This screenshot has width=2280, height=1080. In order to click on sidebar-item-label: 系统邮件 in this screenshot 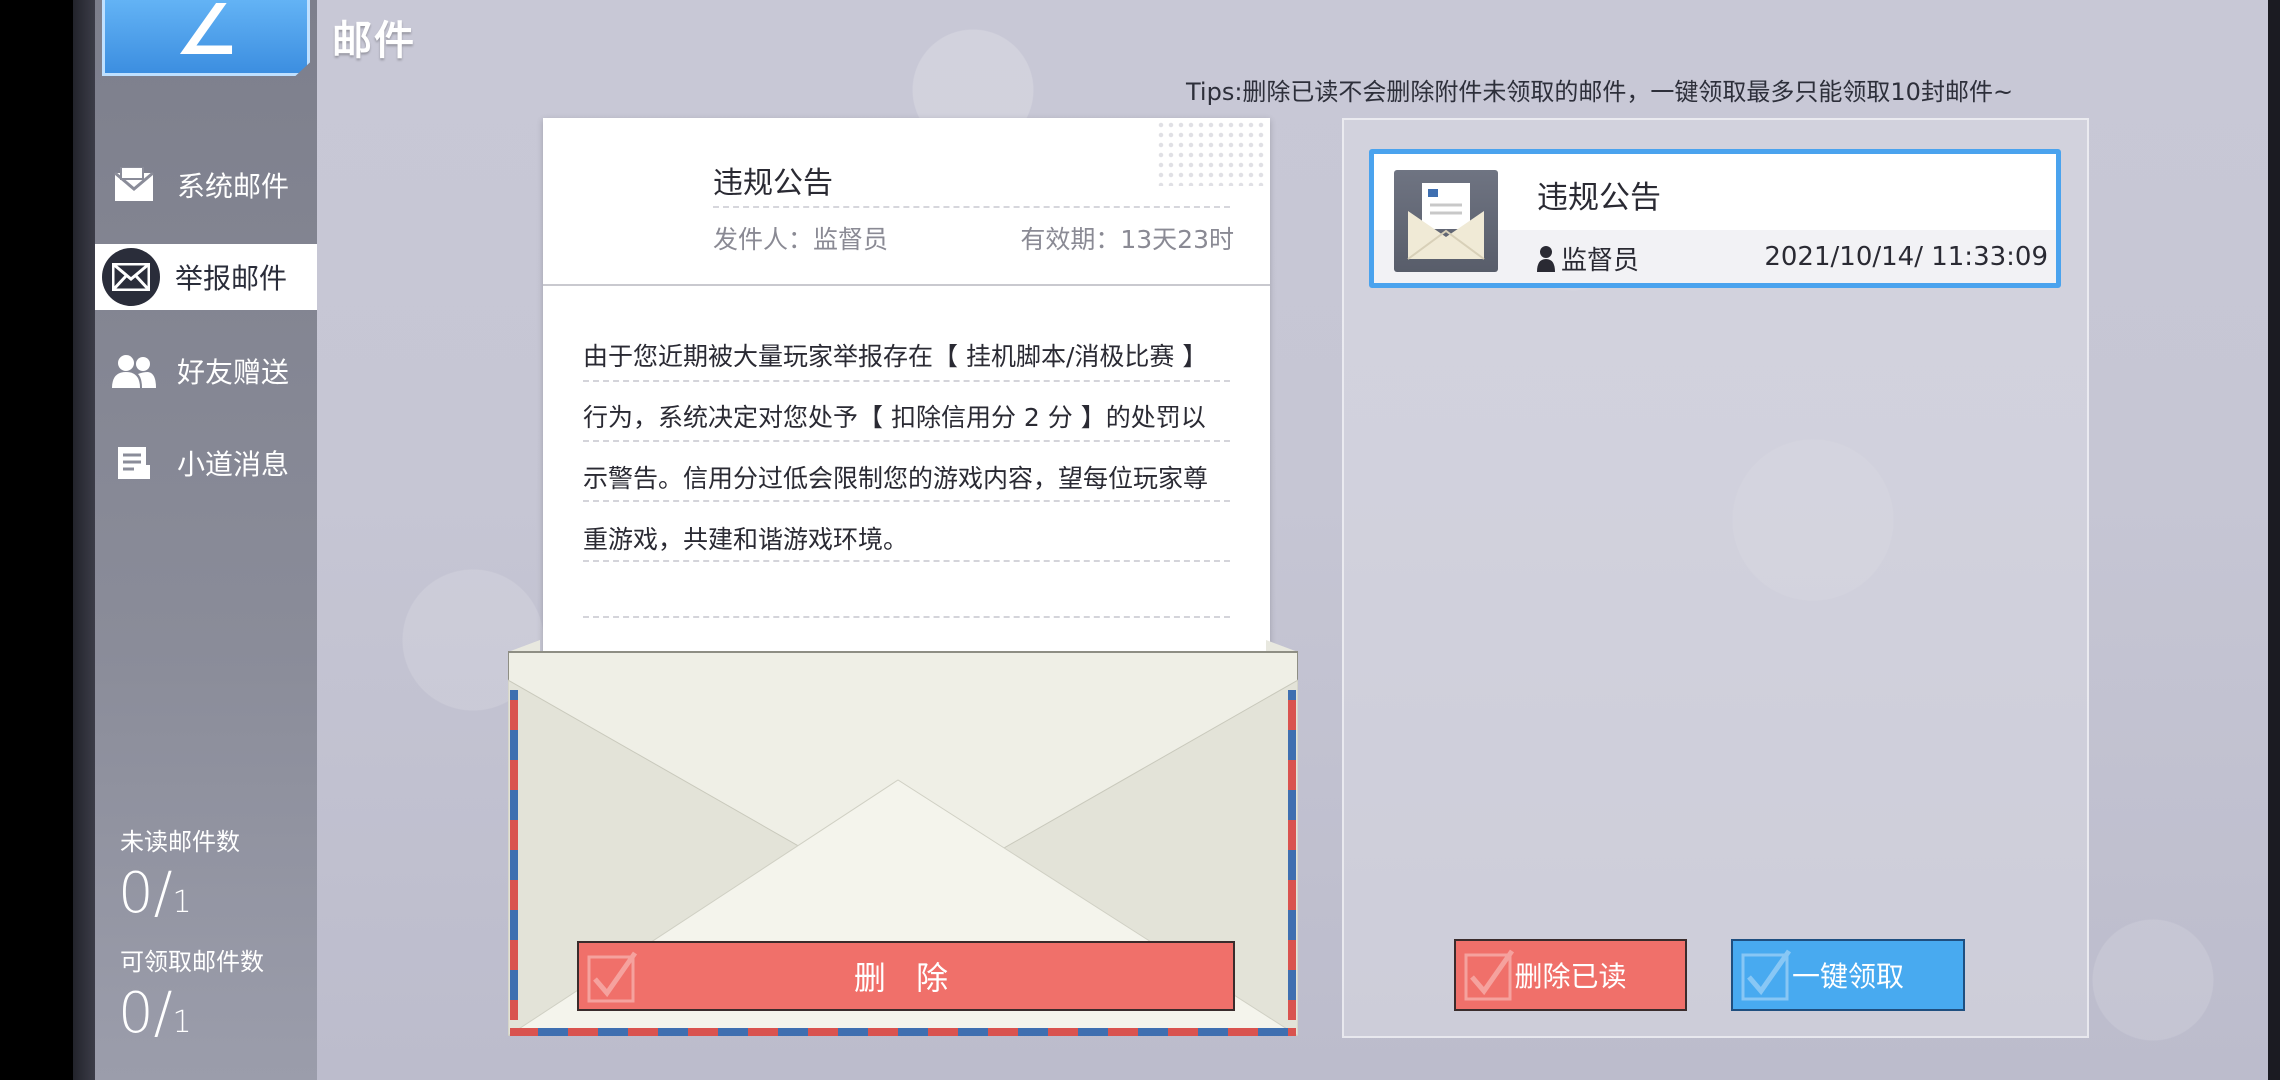, I will do `click(233, 186)`.